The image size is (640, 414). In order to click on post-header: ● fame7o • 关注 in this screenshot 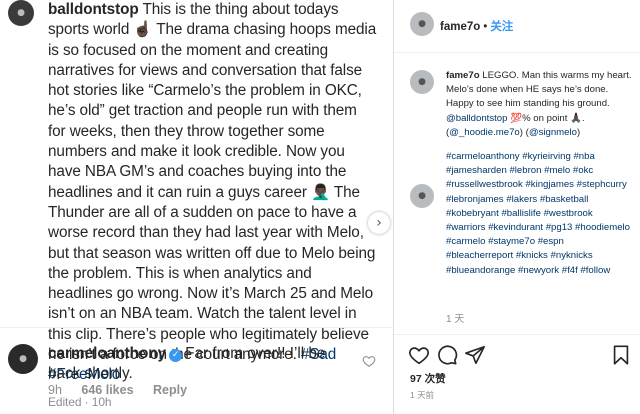, I will do `click(517, 26)`.